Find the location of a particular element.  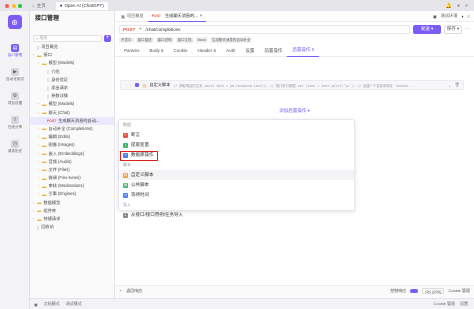

tree-item: ▯ 身份验证 is located at coordinates (72, 80).